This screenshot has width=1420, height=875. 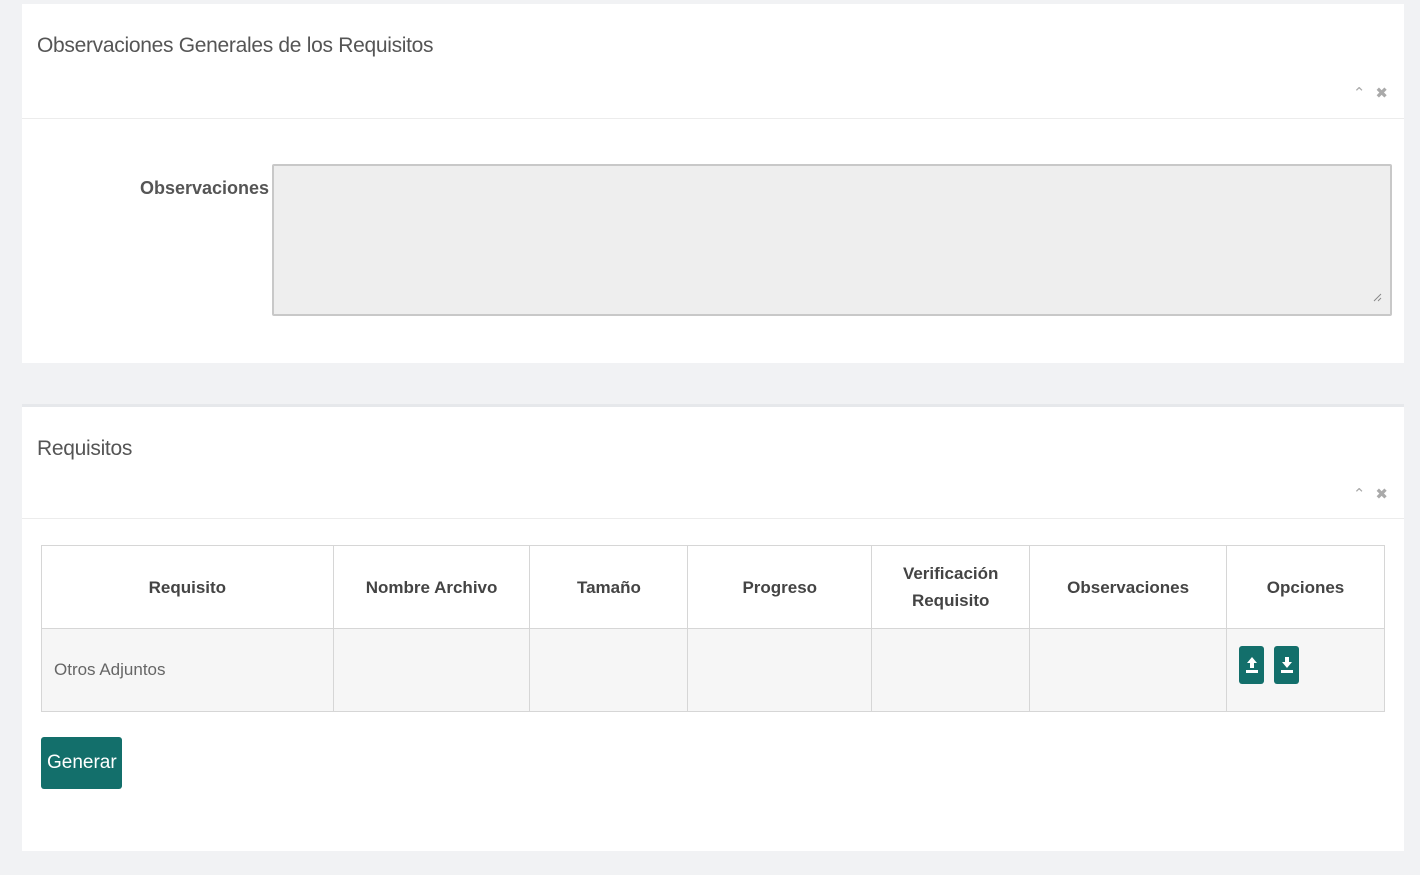 I want to click on generar-button: Generar, so click(x=81, y=763).